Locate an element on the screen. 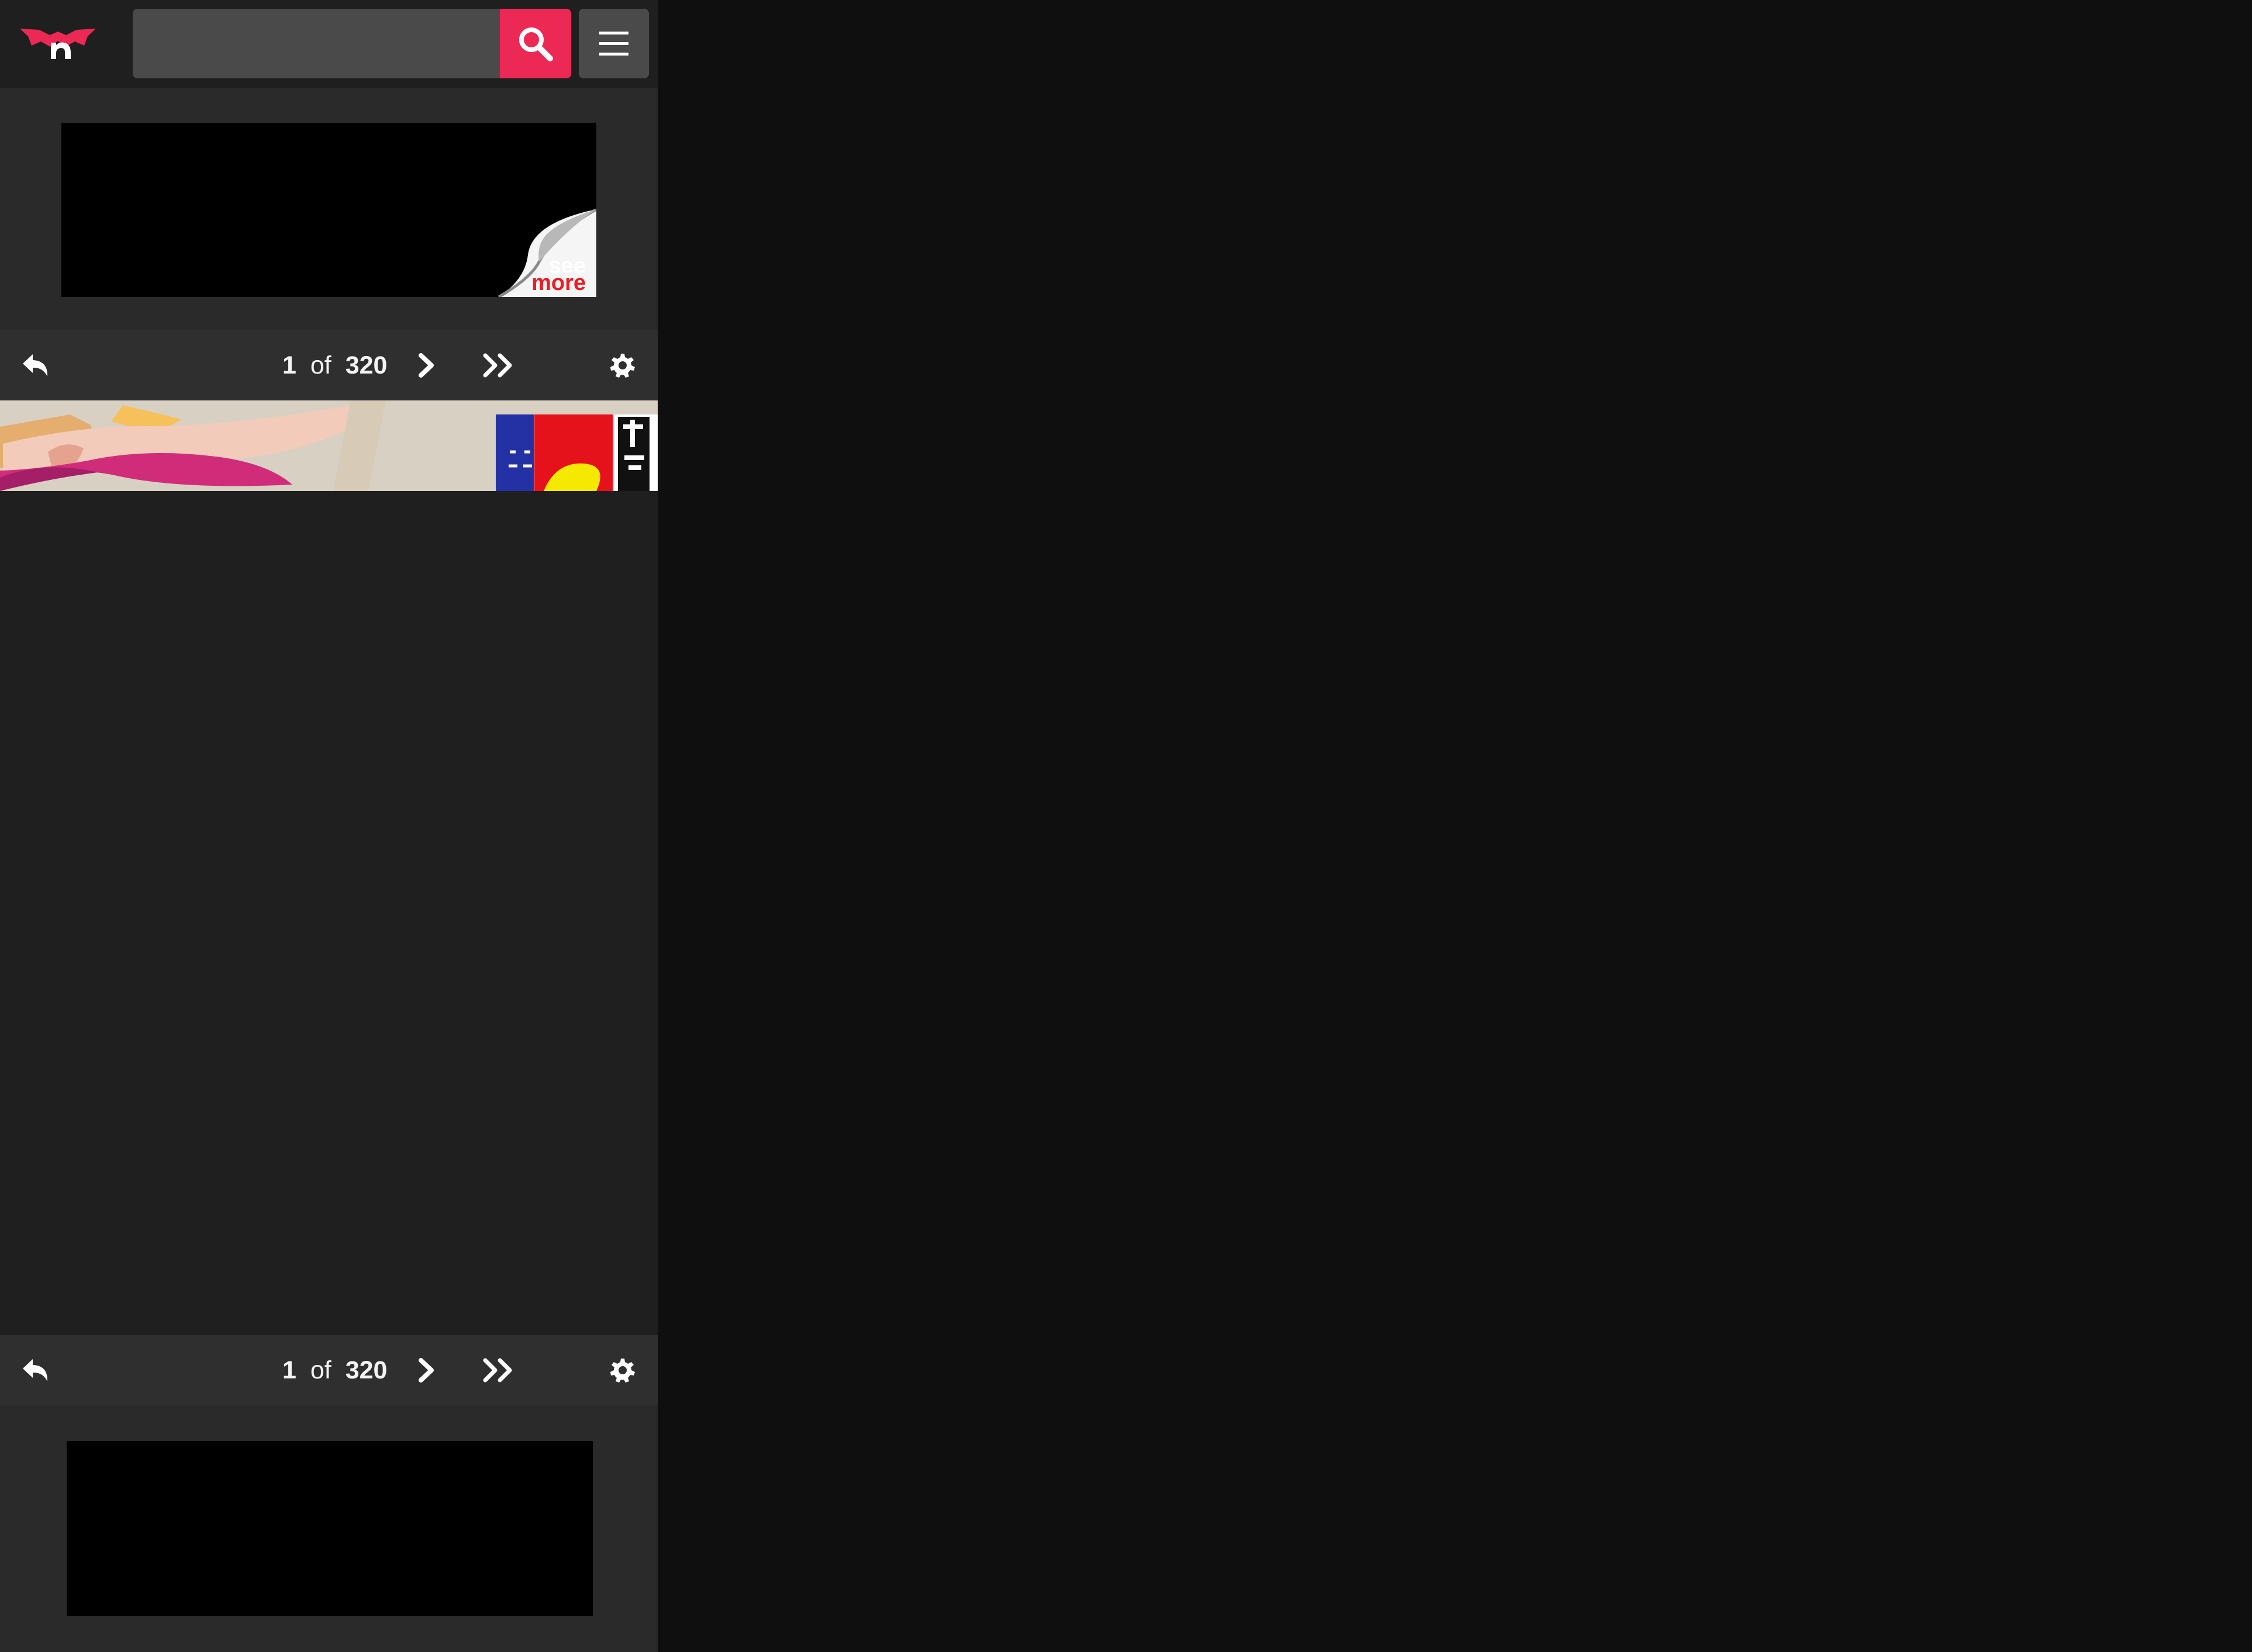 This screenshot has width=2252, height=1652. site-logo is located at coordinates (58, 44).